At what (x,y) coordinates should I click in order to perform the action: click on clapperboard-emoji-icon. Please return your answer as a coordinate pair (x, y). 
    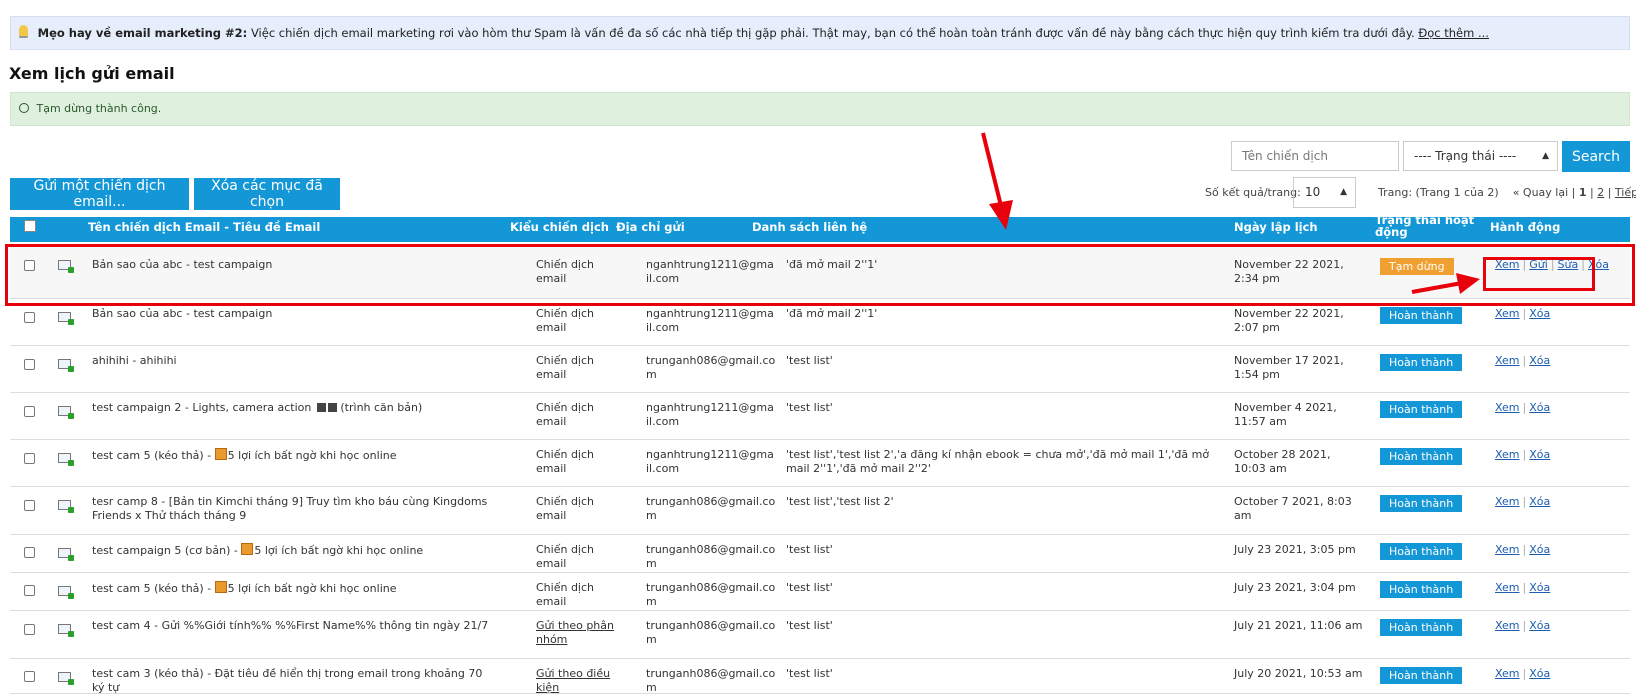
    Looking at the image, I should click on (321, 407).